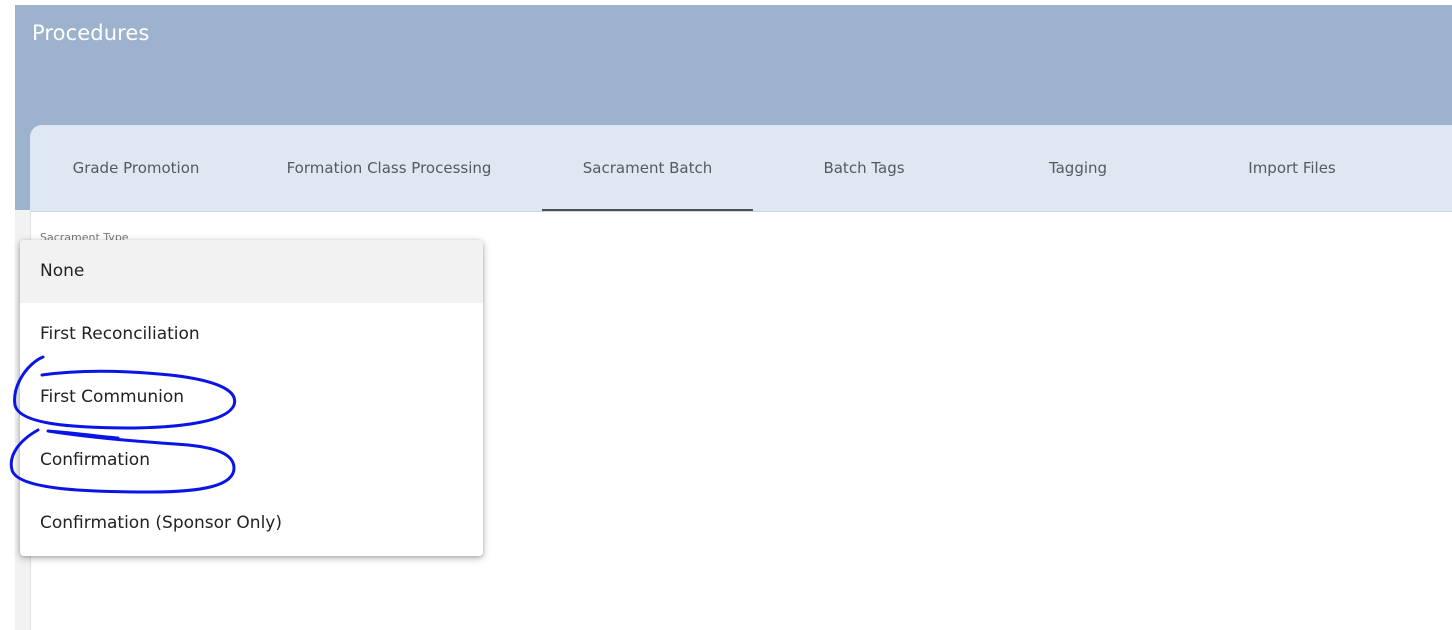 The image size is (1452, 630). What do you see at coordinates (647, 168) in the screenshot?
I see `tab-sacrament-batch: Sacrament Batch` at bounding box center [647, 168].